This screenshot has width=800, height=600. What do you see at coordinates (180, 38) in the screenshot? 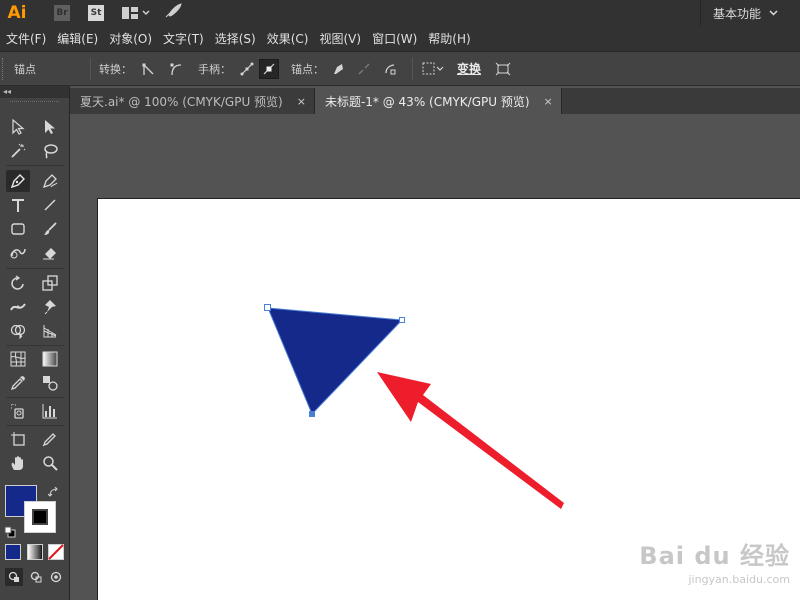
I see `menu-type: 文字(T)` at bounding box center [180, 38].